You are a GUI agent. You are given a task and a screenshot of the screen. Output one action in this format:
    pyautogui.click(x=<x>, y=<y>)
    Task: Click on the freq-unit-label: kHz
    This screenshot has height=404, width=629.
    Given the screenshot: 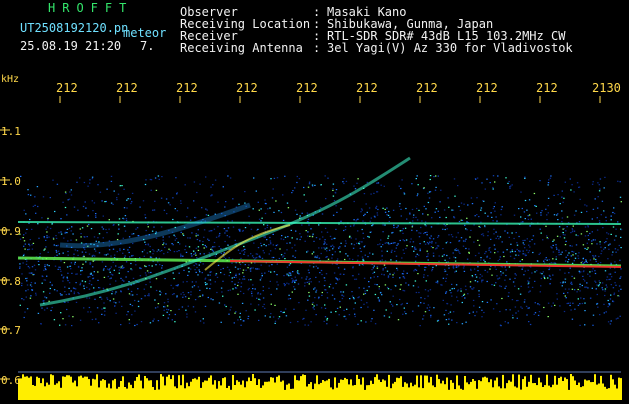 What is the action you would take?
    pyautogui.click(x=10, y=79)
    